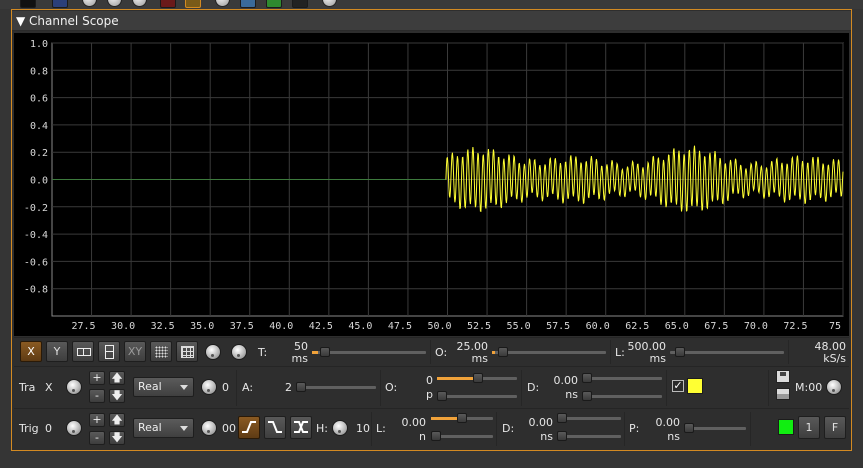 The image size is (863, 468). I want to click on color-icon, so click(274, 4).